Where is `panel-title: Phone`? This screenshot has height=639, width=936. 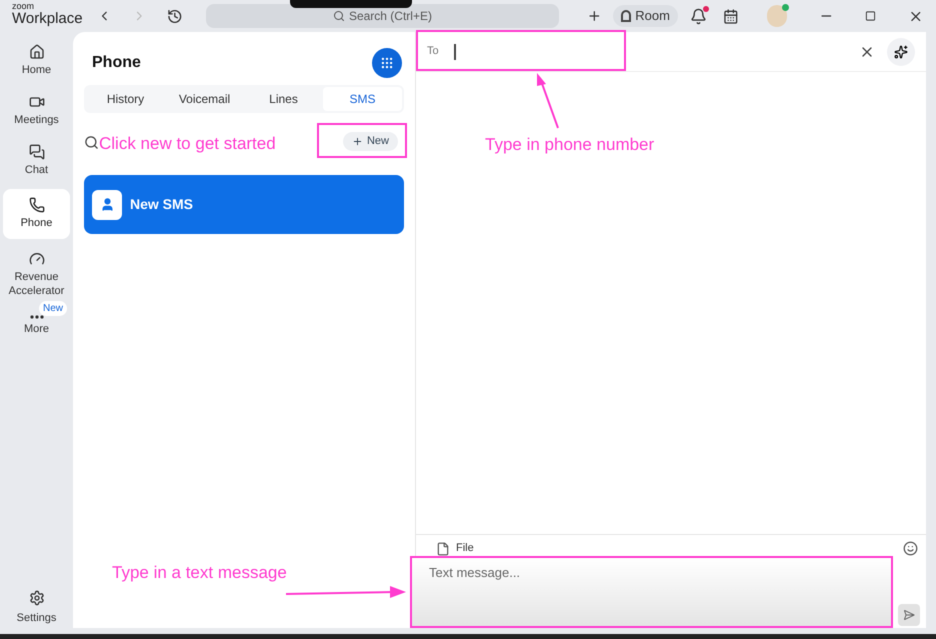
panel-title: Phone is located at coordinates (116, 63).